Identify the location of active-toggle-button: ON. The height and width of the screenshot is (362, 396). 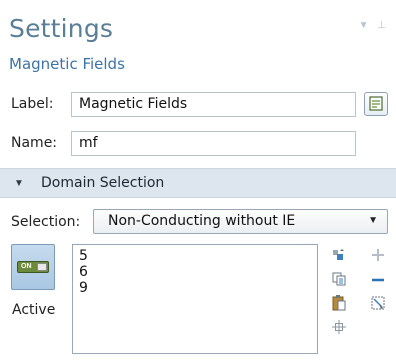
(33, 267).